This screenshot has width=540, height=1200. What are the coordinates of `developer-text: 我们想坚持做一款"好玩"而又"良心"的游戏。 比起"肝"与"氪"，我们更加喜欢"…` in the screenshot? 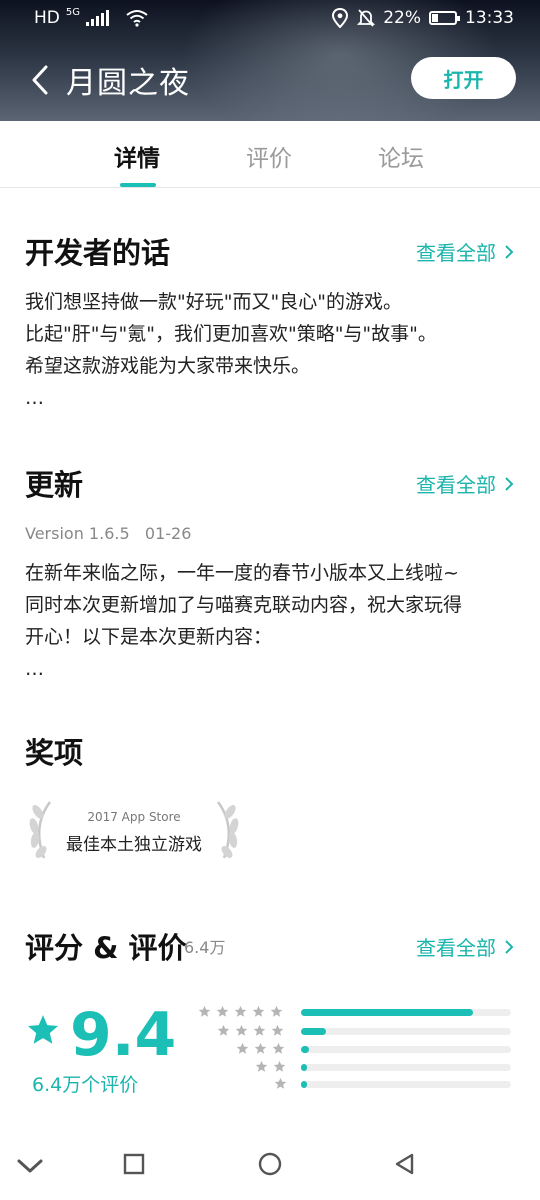 It's located at (231, 350).